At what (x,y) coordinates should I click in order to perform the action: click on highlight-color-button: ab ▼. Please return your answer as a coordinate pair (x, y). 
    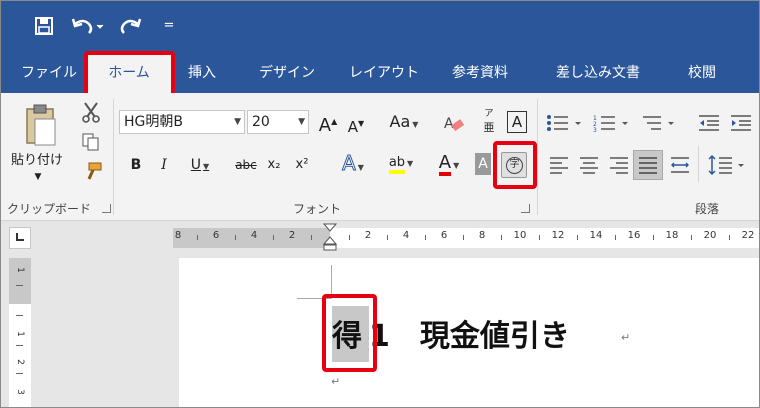
    Looking at the image, I should click on (401, 163).